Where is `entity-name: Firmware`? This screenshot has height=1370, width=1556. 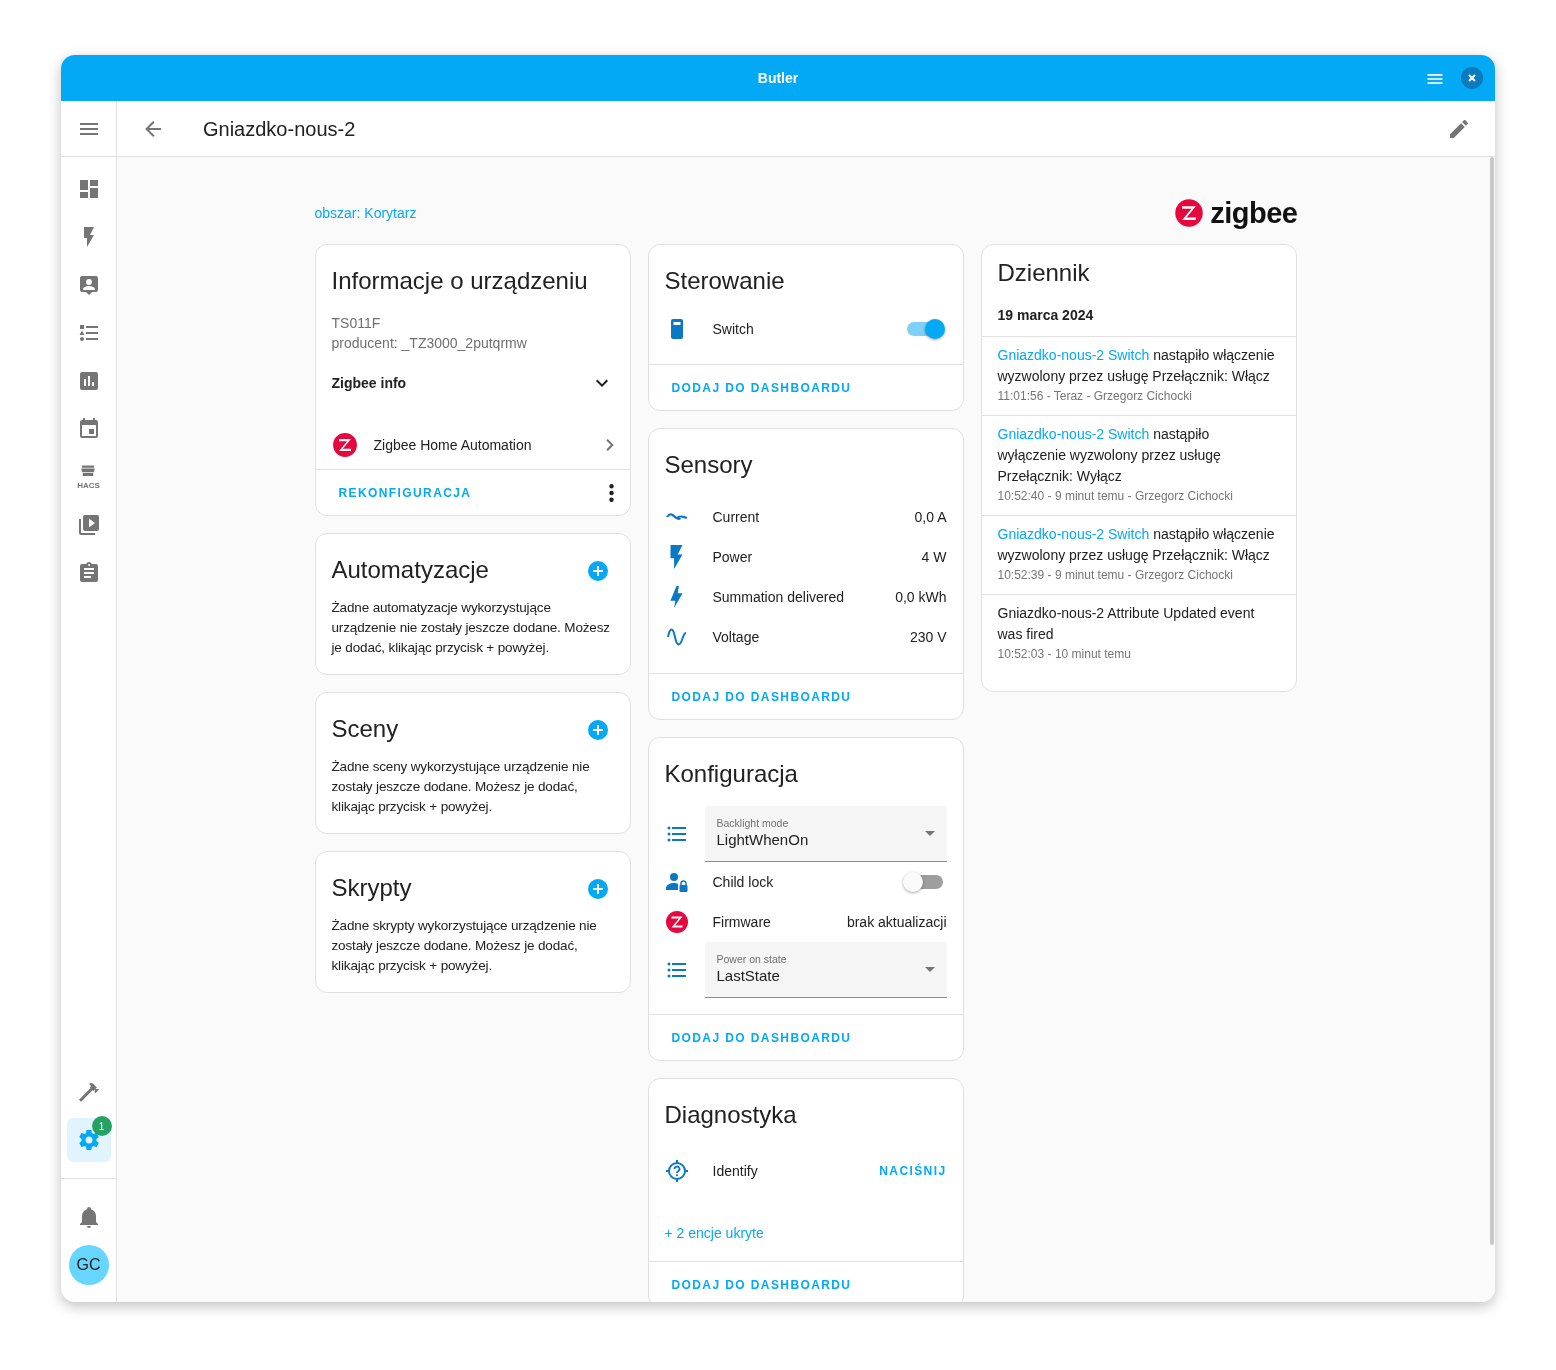
entity-name: Firmware is located at coordinates (742, 922).